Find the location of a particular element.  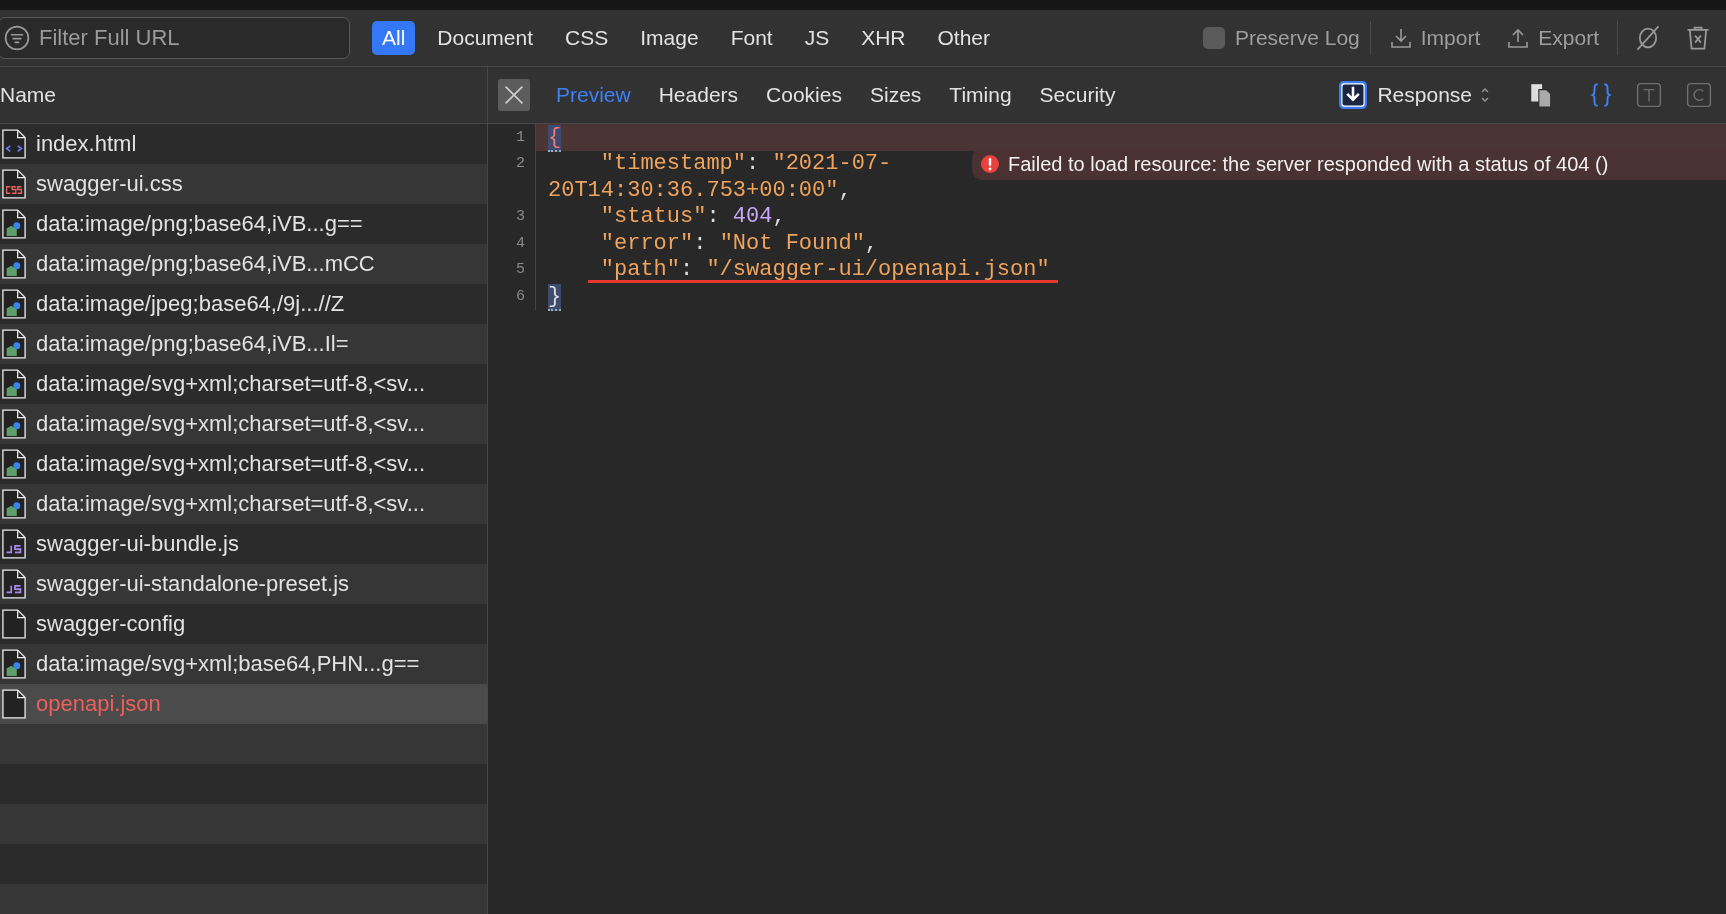

line-number: 4 is located at coordinates (520, 243).